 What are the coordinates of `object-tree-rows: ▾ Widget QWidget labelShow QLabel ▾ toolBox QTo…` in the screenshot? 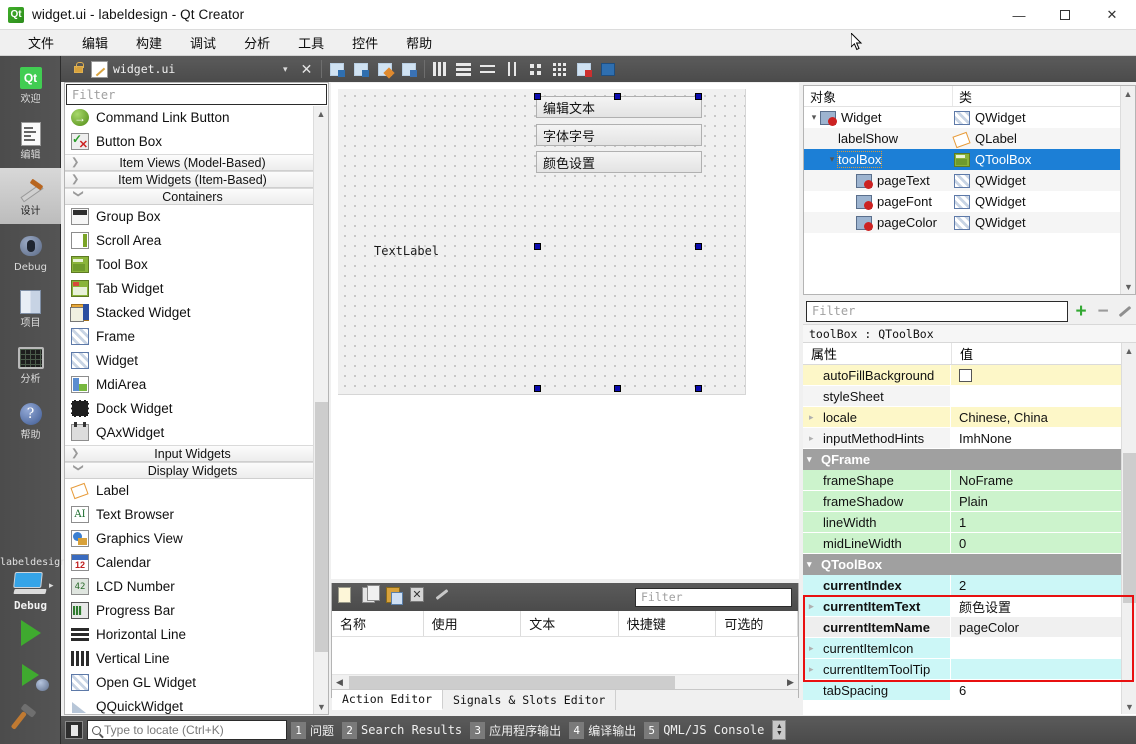 It's located at (969, 170).